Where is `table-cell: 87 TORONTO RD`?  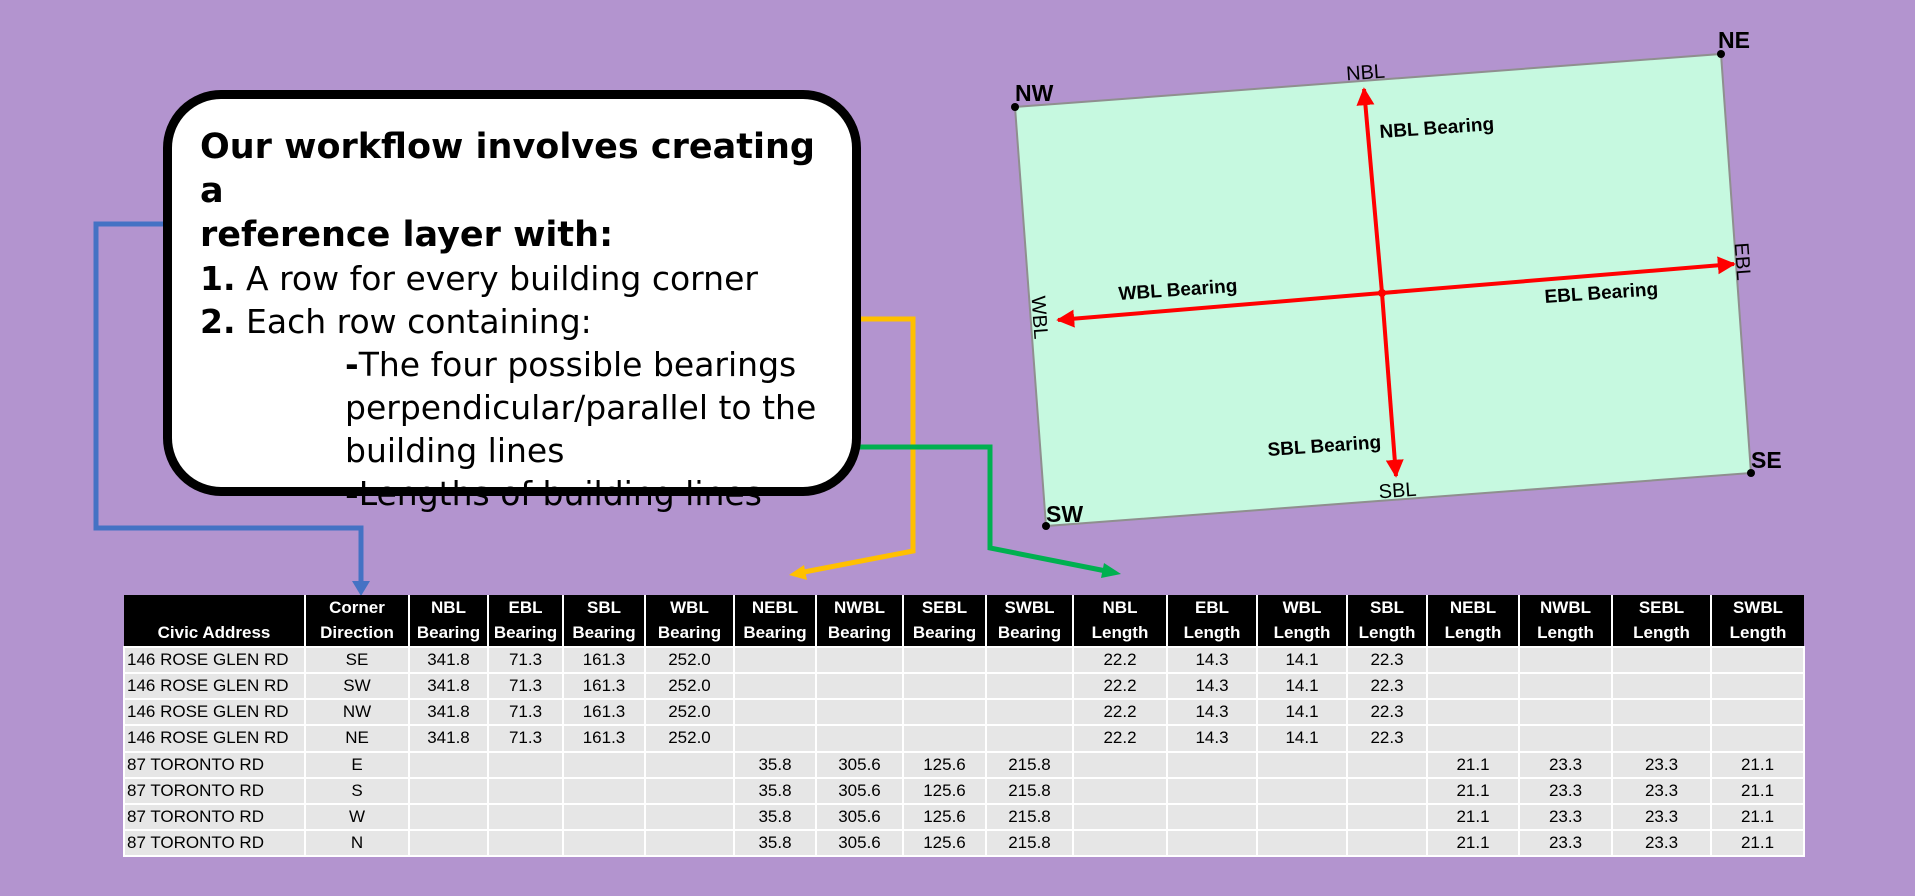 table-cell: 87 TORONTO RD is located at coordinates (214, 790).